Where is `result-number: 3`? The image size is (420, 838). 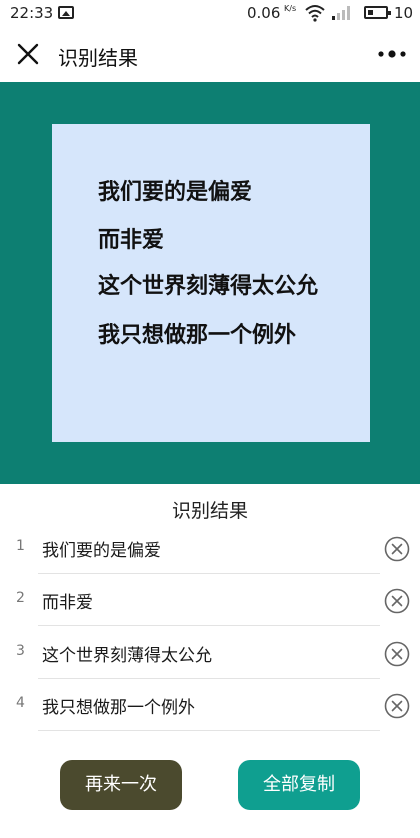
result-number: 3 is located at coordinates (20, 651).